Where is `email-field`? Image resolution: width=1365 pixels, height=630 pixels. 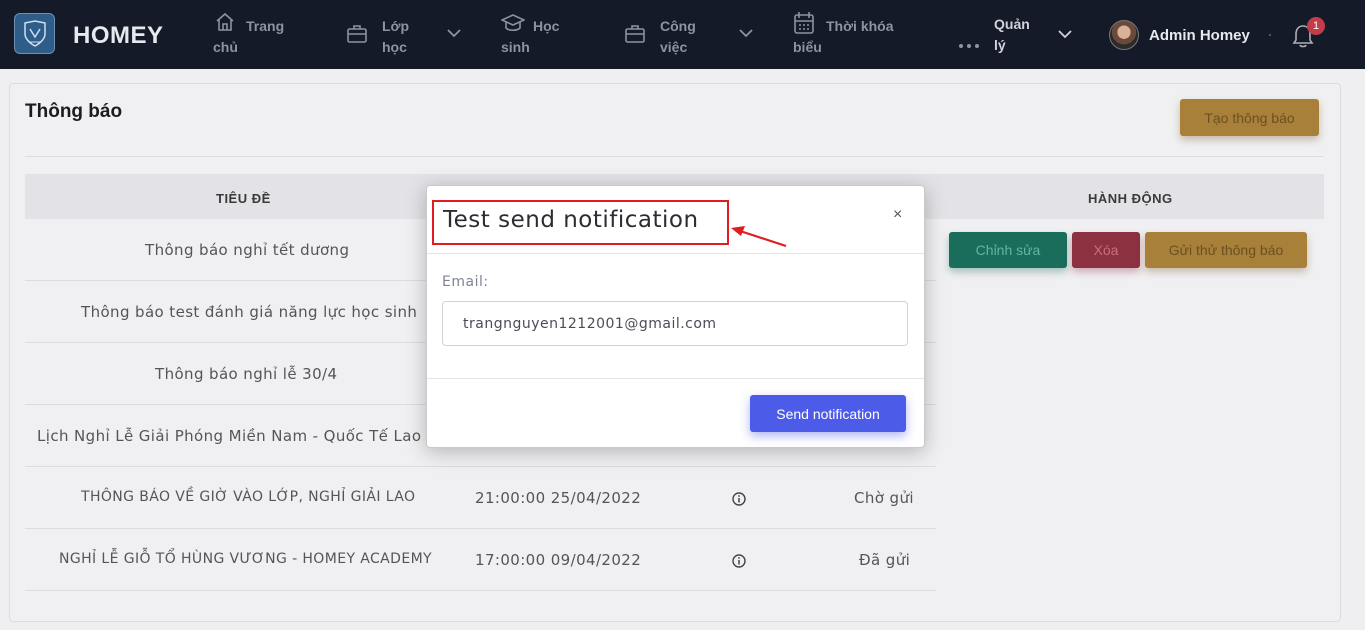
email-field is located at coordinates (675, 323).